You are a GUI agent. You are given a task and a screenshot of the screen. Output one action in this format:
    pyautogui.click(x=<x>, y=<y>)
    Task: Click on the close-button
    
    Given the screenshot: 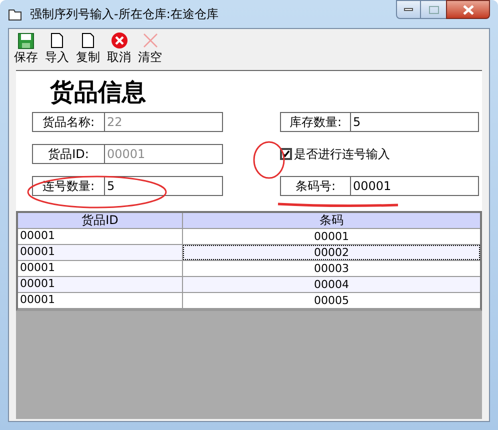 What is the action you would take?
    pyautogui.click(x=468, y=9)
    